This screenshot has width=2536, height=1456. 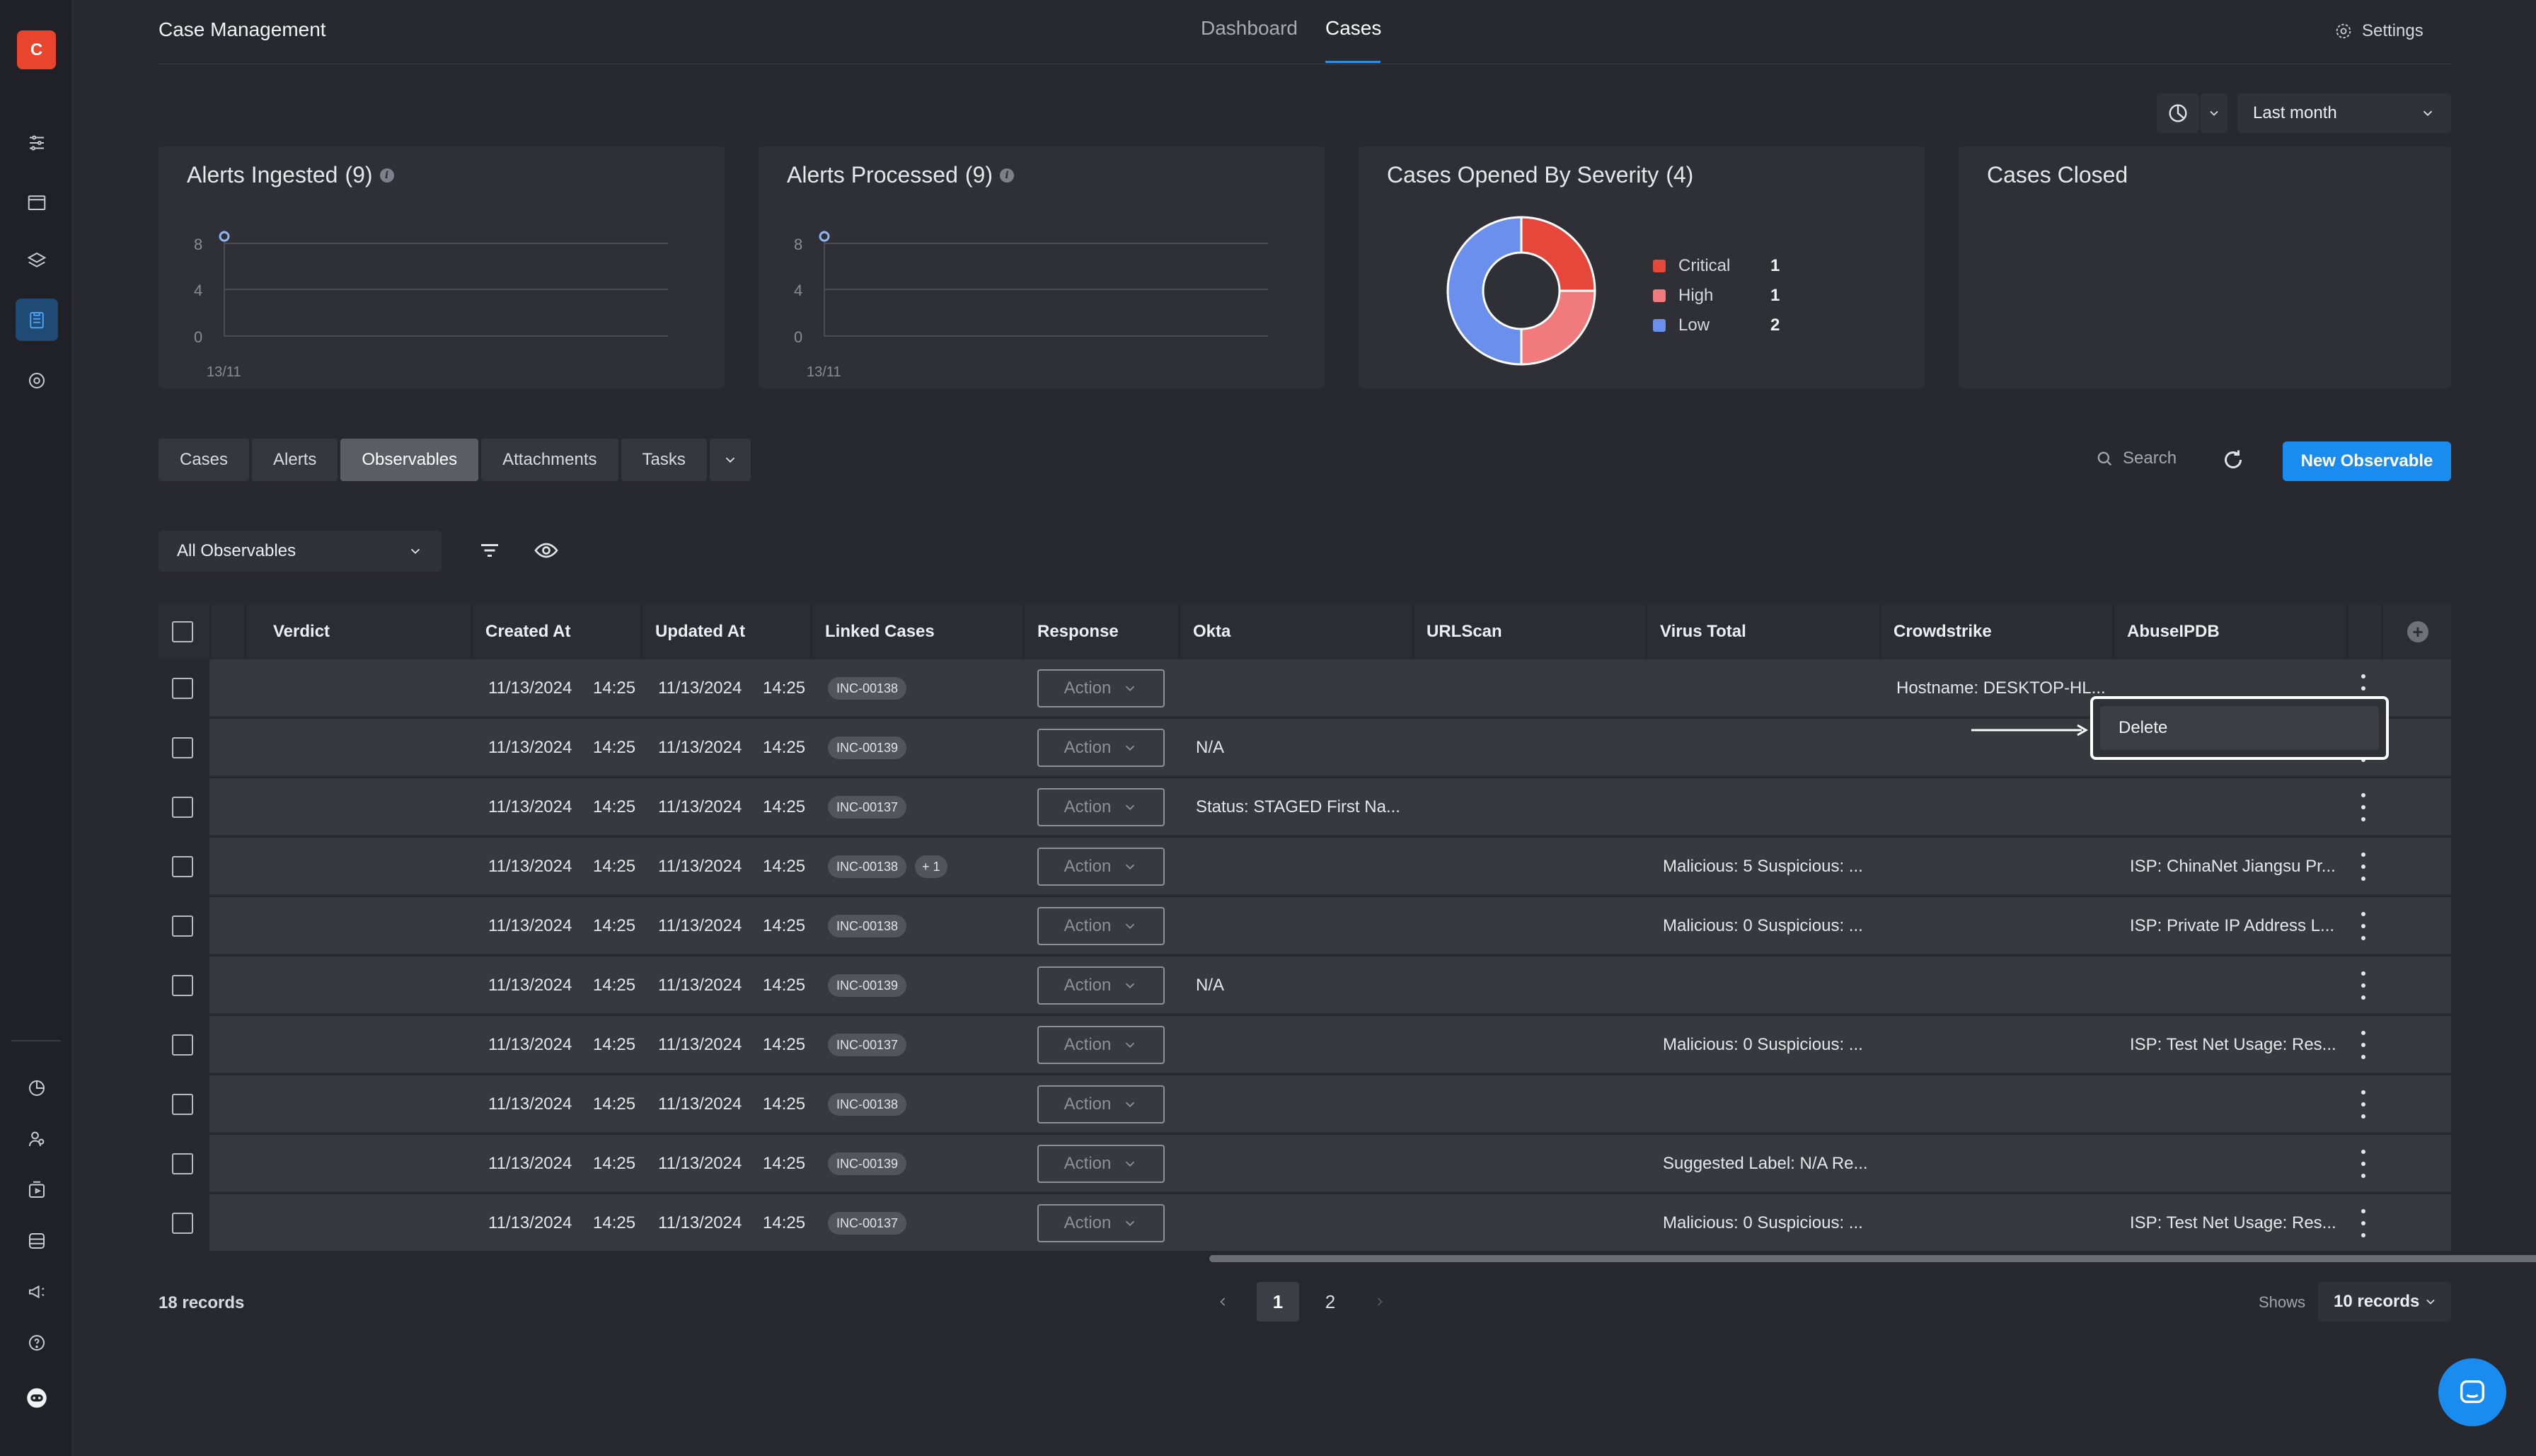 I want to click on settings-button: Settings, so click(x=2378, y=31).